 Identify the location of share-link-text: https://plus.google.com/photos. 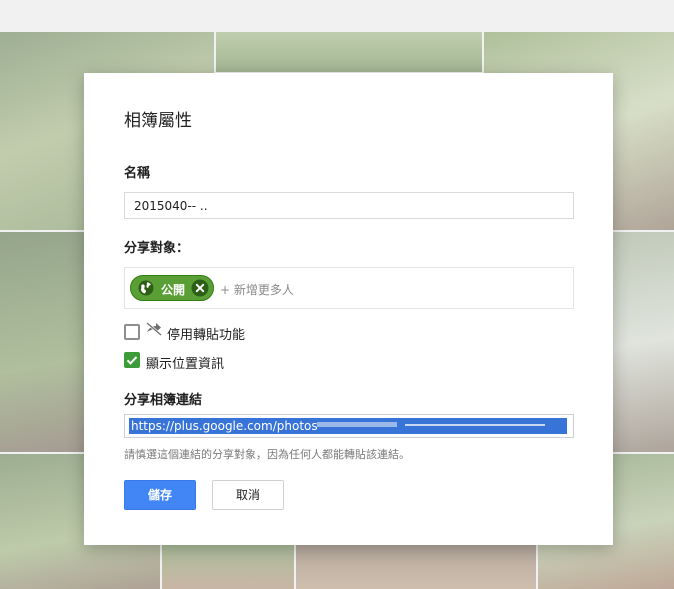
(224, 426).